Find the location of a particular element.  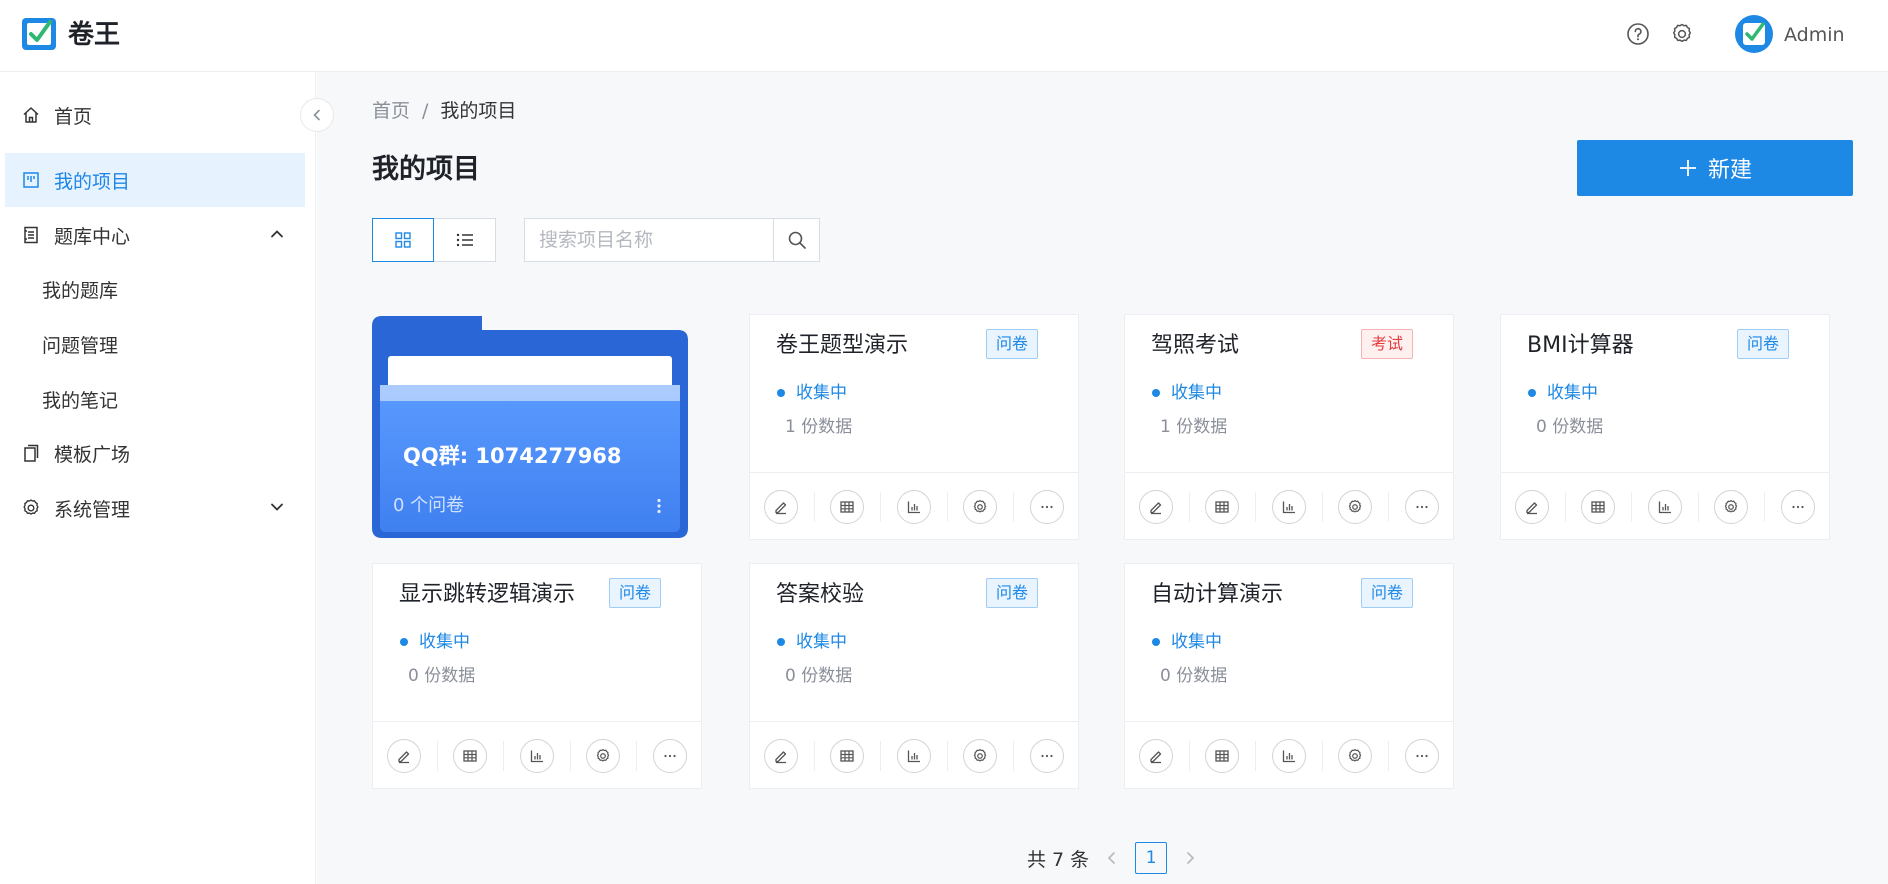

home-icon is located at coordinates (31, 115).